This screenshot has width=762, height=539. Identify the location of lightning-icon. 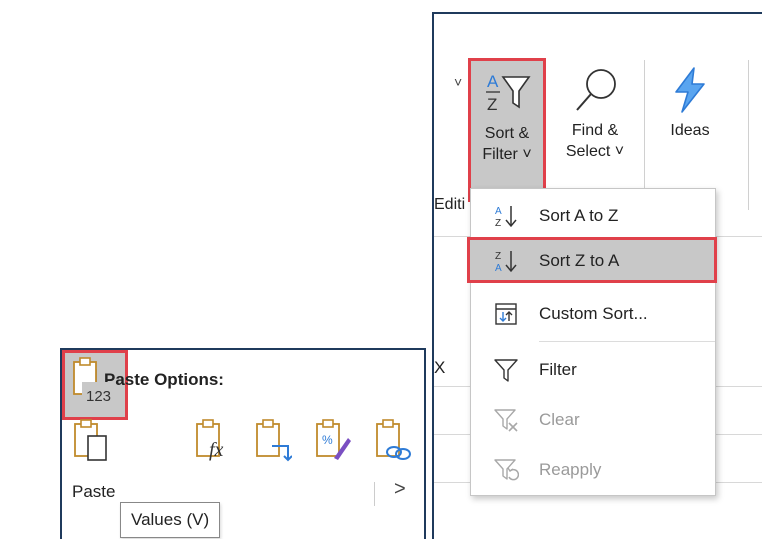
(690, 90).